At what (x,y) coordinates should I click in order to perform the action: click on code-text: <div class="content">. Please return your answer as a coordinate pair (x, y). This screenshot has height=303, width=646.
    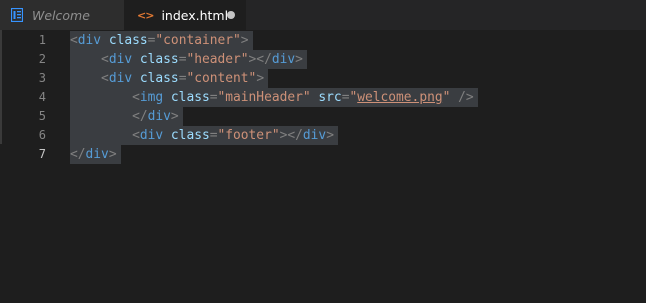
    Looking at the image, I should click on (167, 78).